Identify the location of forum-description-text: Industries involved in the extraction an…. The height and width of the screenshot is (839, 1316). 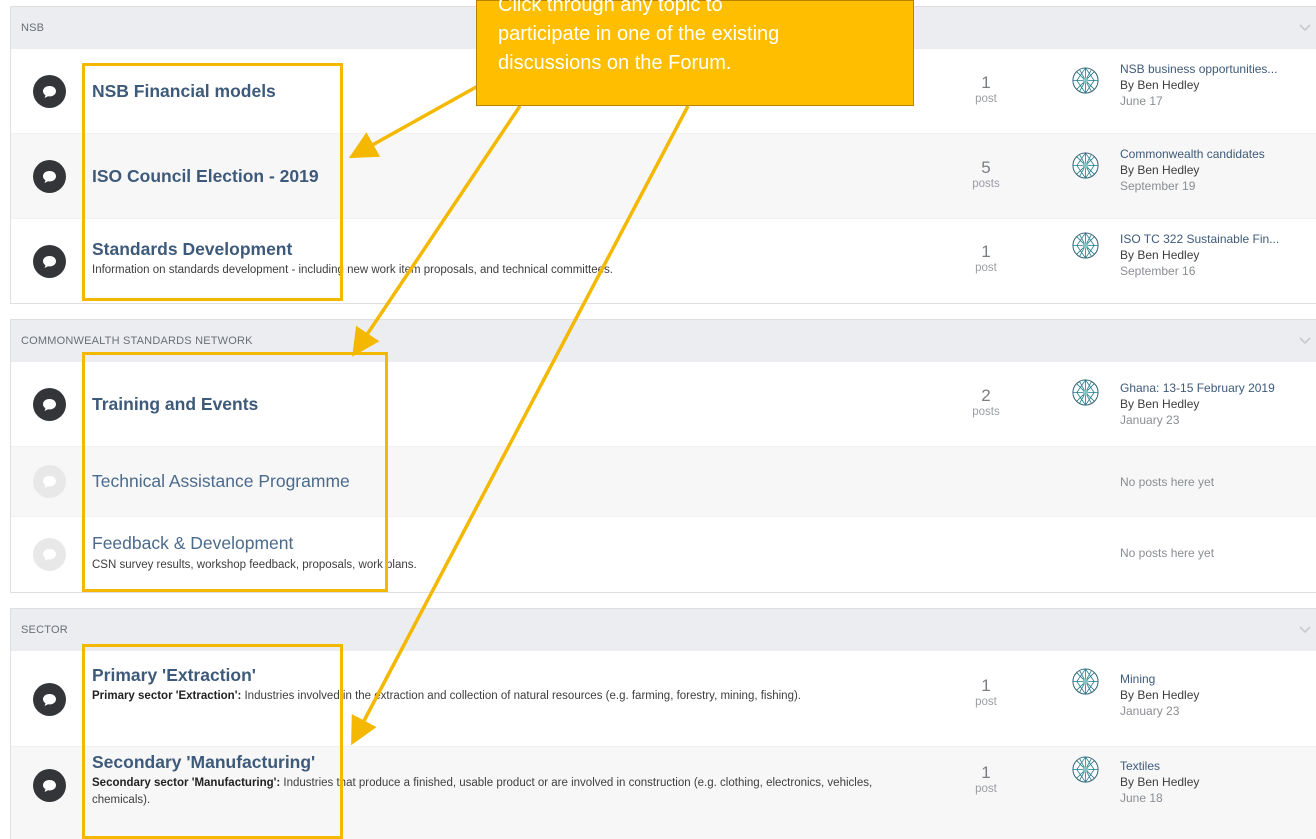
(521, 696).